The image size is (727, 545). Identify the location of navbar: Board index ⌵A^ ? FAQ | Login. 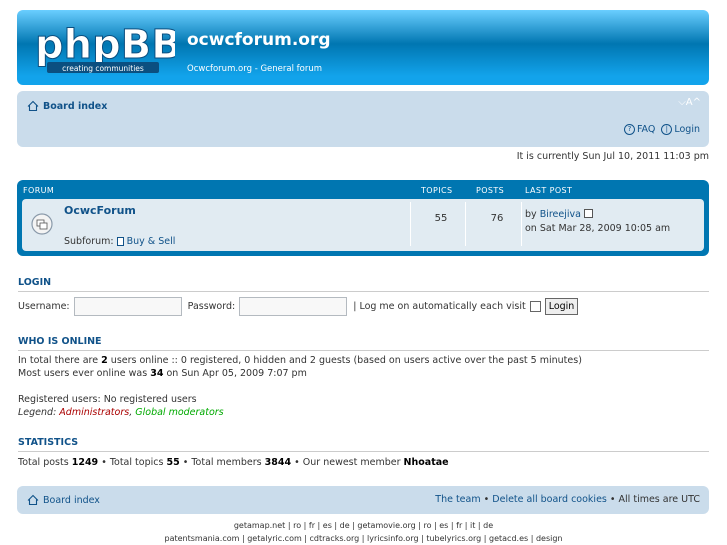
(363, 119).